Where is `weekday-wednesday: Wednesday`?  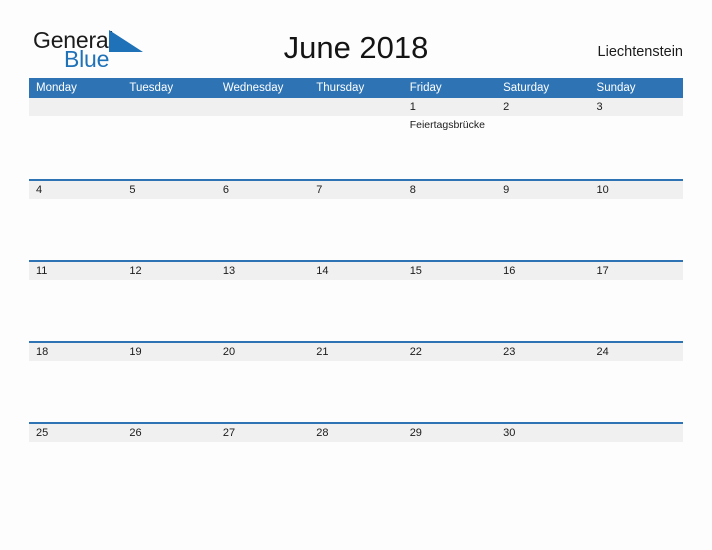 weekday-wednesday: Wednesday is located at coordinates (253, 88).